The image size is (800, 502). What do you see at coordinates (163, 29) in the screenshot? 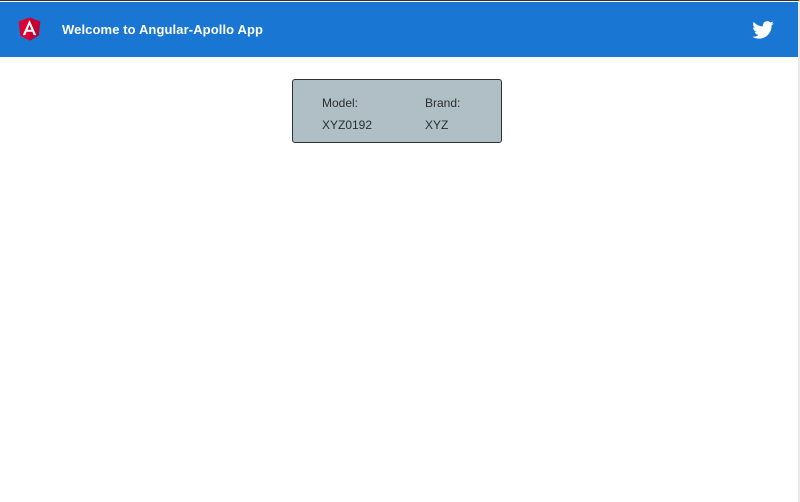
I see `page-title: Welcome to Angular-Apollo App` at bounding box center [163, 29].